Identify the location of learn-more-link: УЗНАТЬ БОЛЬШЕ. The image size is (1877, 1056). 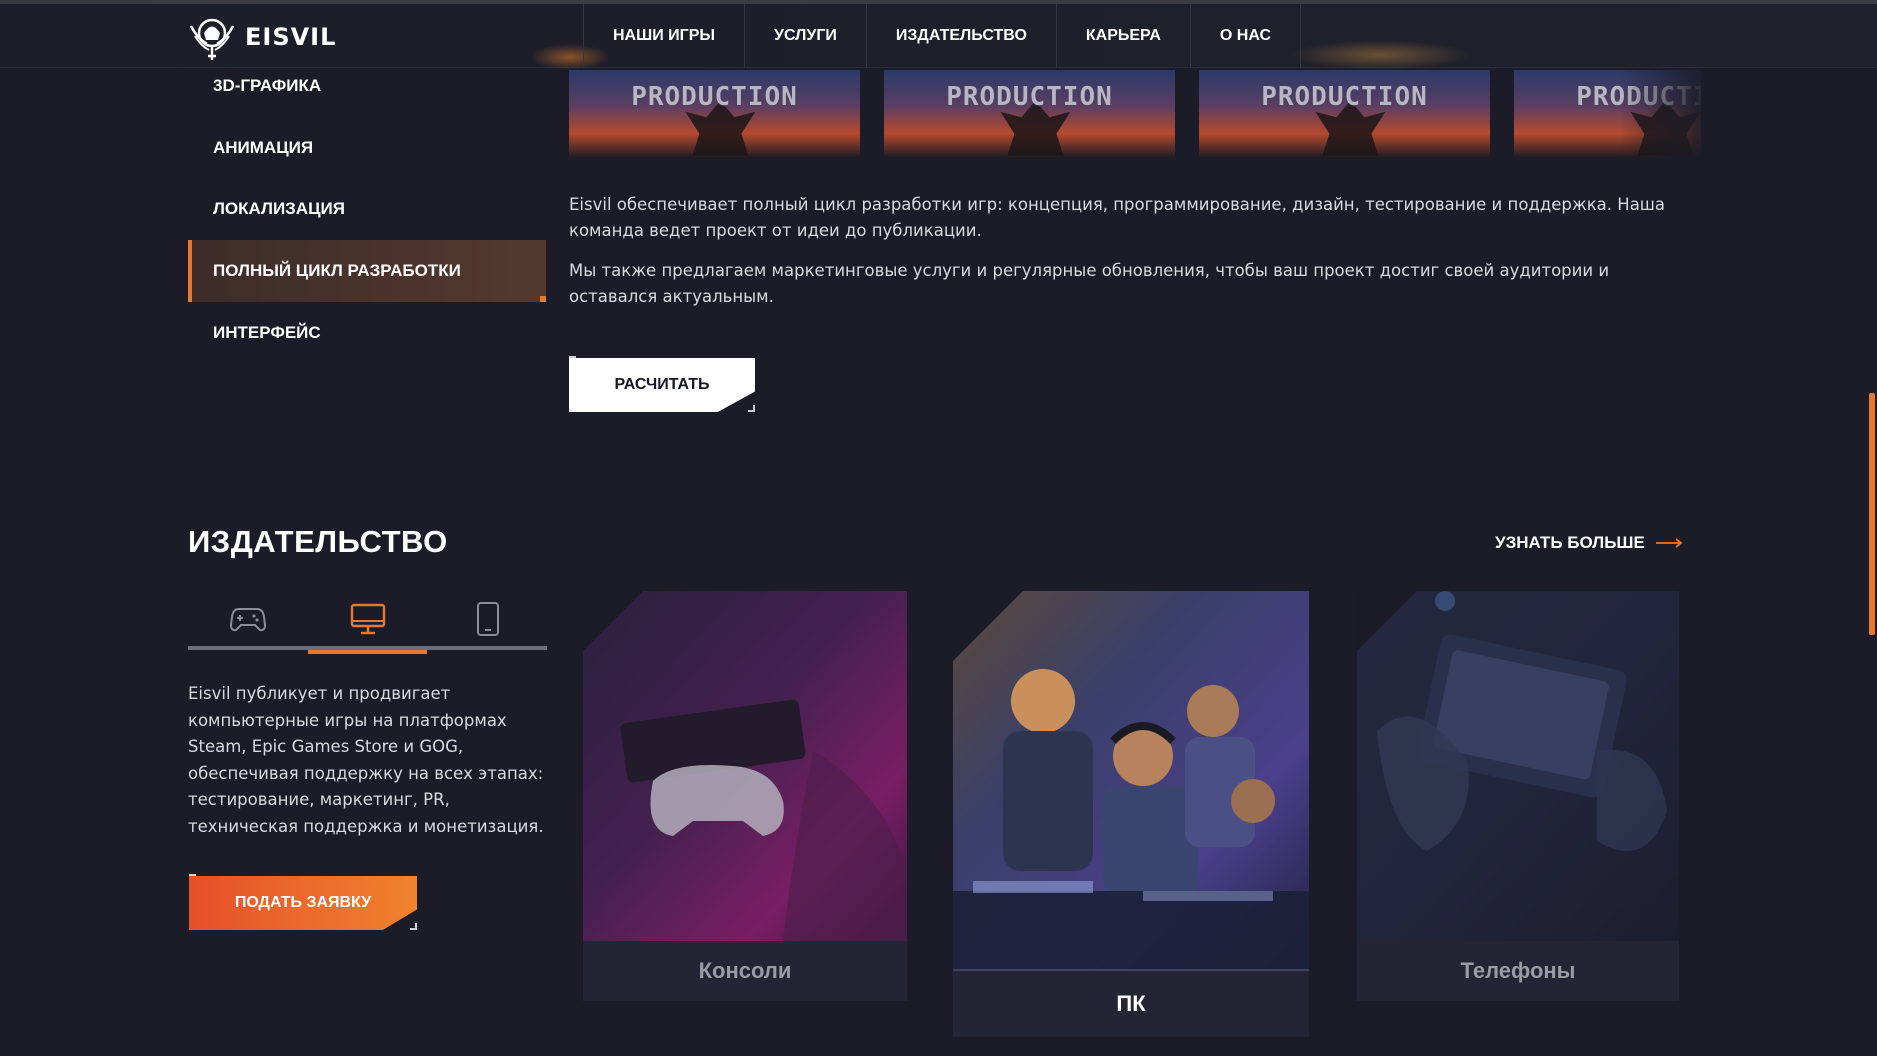
(1589, 543).